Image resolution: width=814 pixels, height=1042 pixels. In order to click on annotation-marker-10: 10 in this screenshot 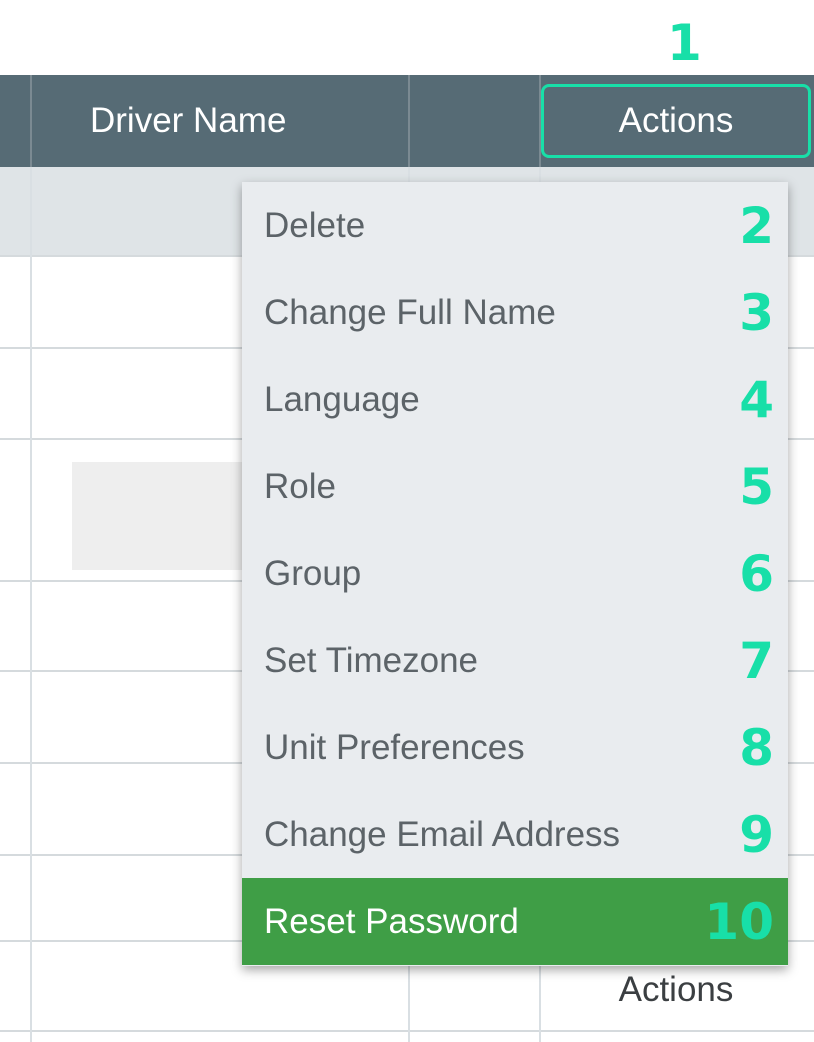, I will do `click(739, 921)`.